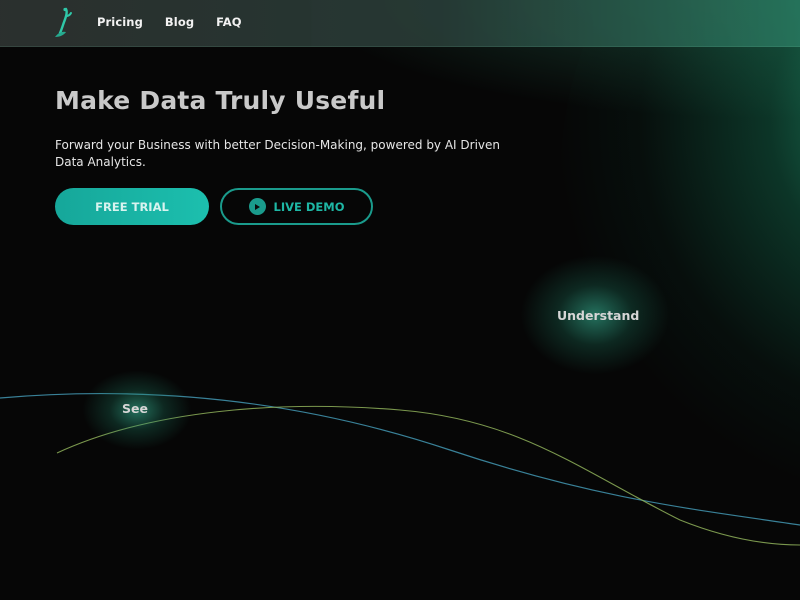  I want to click on understand-label: Understand, so click(598, 315).